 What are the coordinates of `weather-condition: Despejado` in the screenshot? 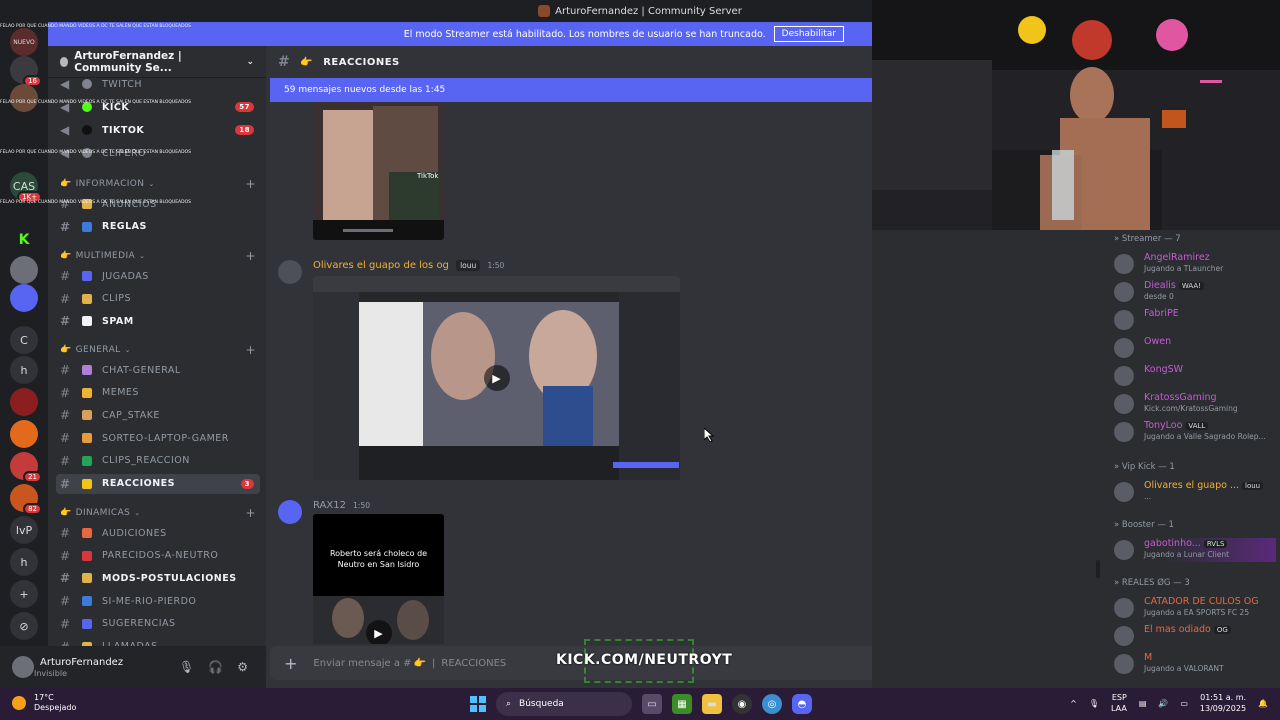 It's located at (55, 707).